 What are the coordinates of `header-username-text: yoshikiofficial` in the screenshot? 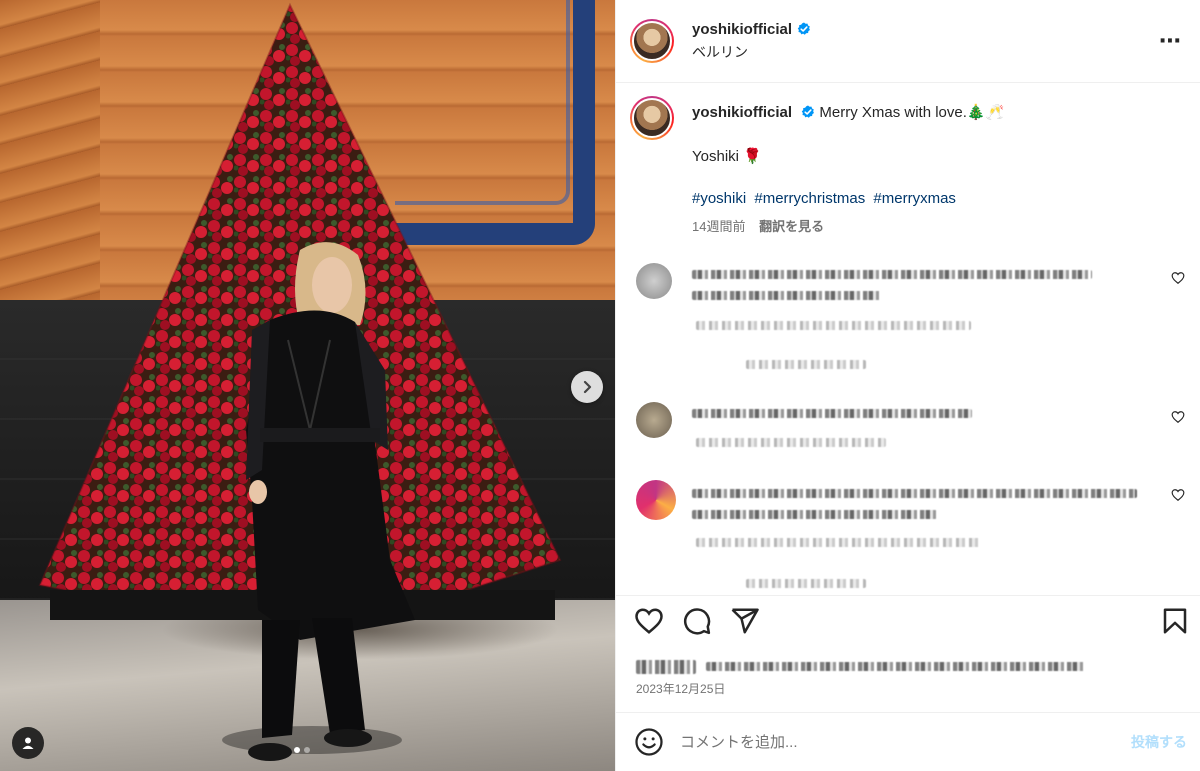 It's located at (742, 29).